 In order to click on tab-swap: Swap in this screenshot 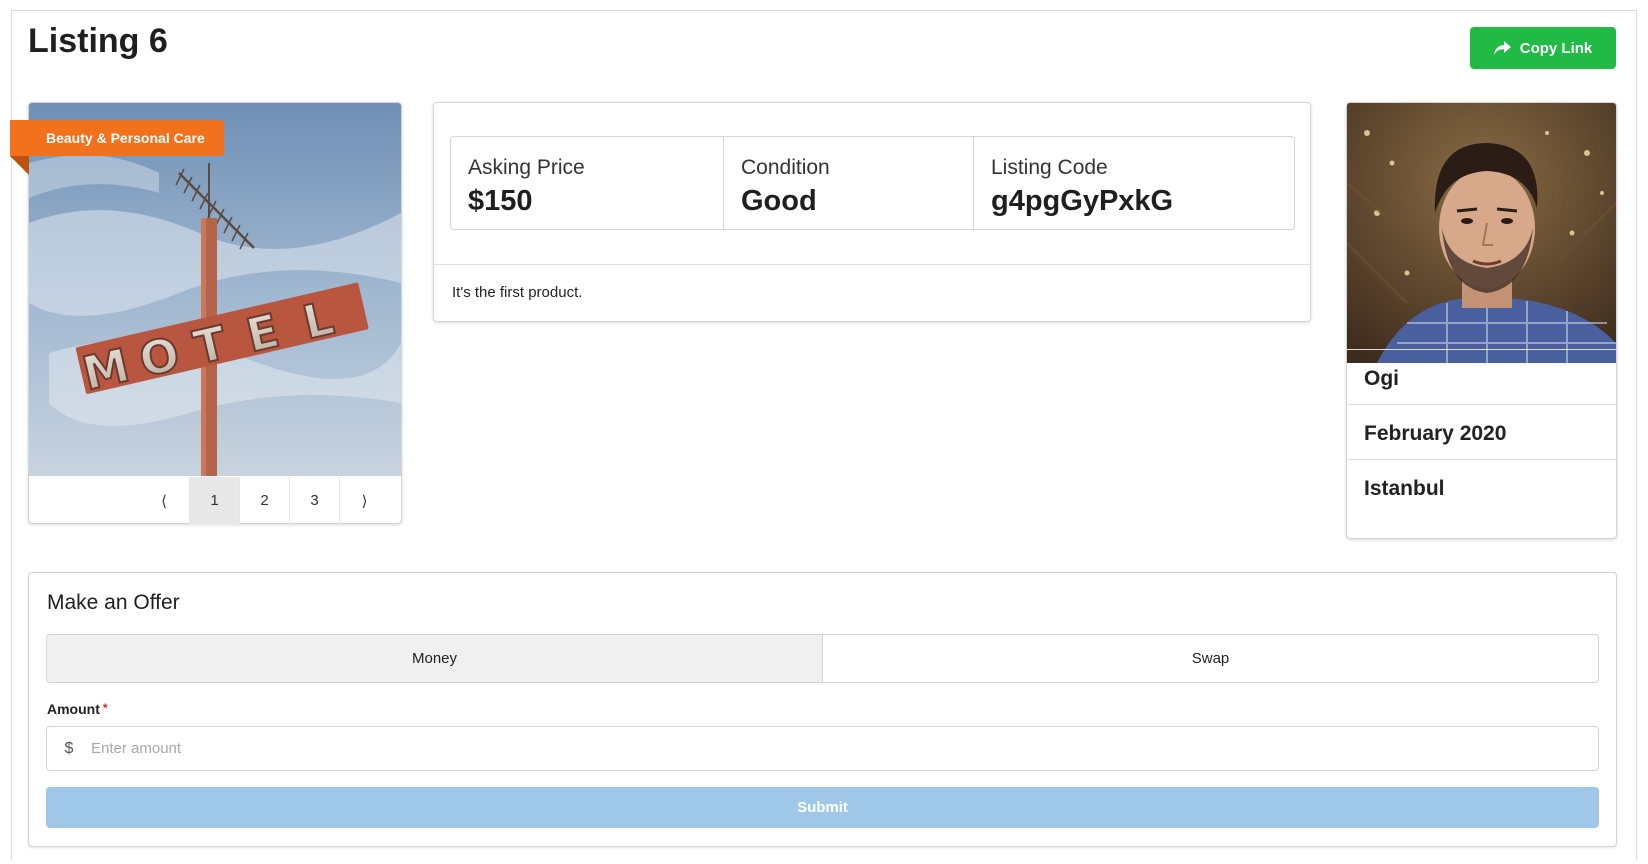, I will do `click(1210, 658)`.